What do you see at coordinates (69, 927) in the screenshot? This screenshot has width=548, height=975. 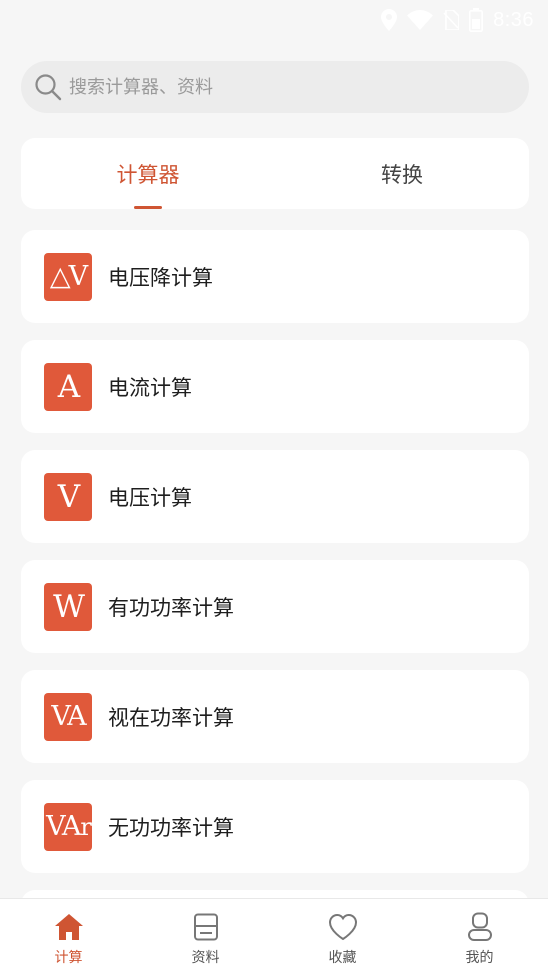 I see `home-icon` at bounding box center [69, 927].